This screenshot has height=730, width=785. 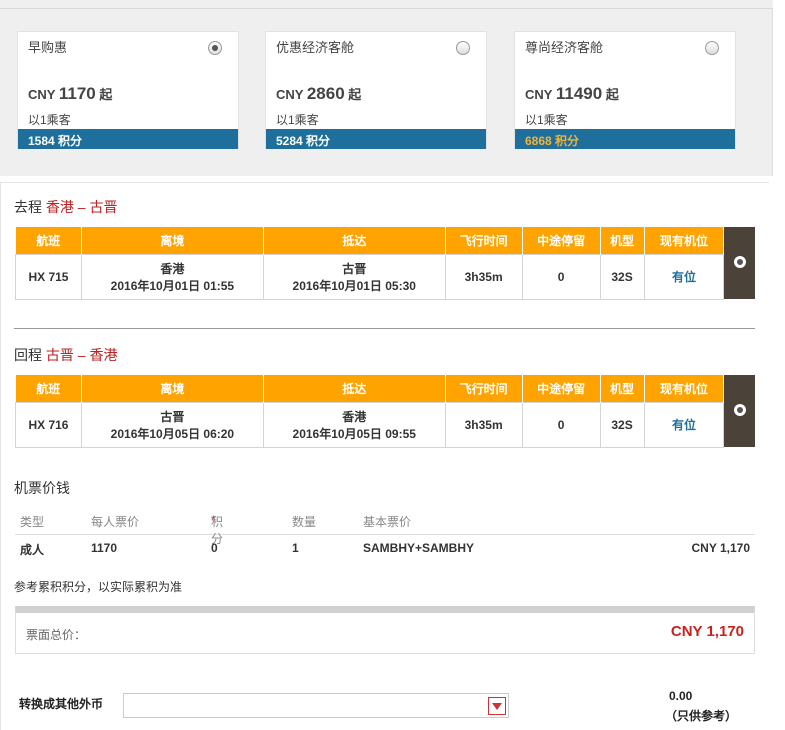 I want to click on convert-label: 转换成其他外币, so click(x=61, y=704).